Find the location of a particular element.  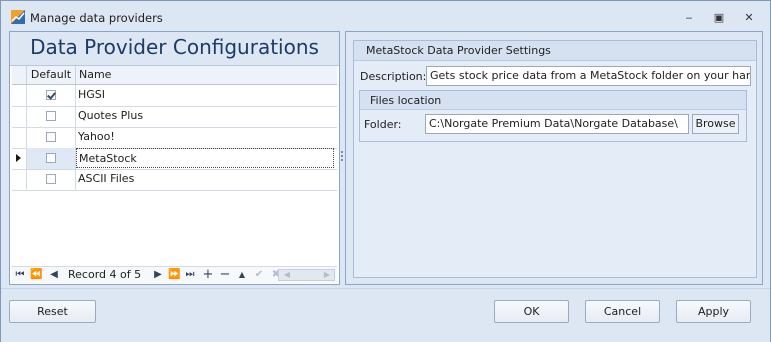

current-row-arrow-icon is located at coordinates (18, 158).